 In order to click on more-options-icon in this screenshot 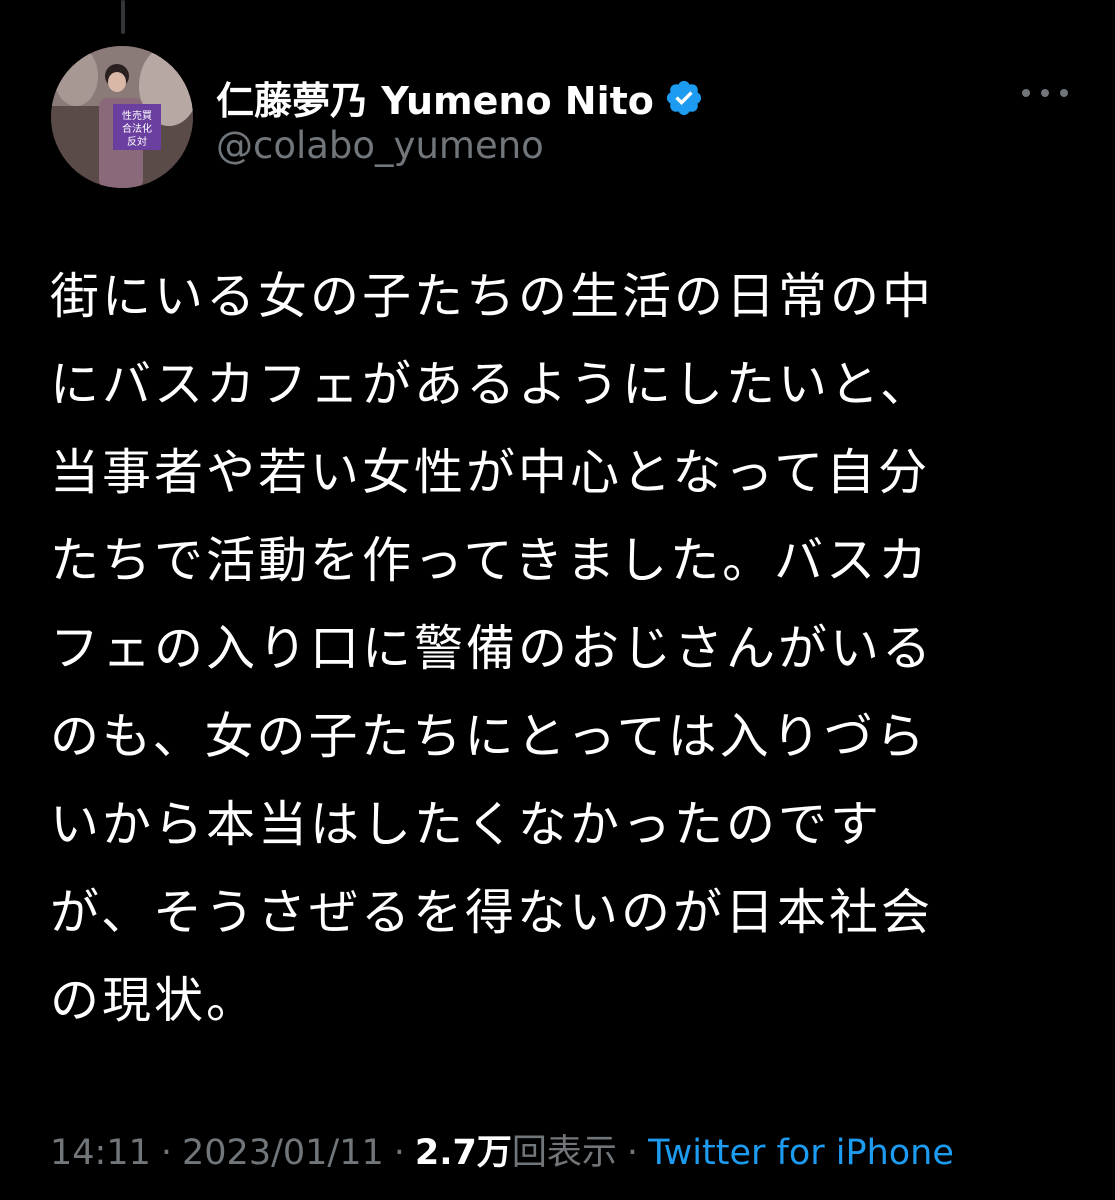, I will do `click(1045, 93)`.